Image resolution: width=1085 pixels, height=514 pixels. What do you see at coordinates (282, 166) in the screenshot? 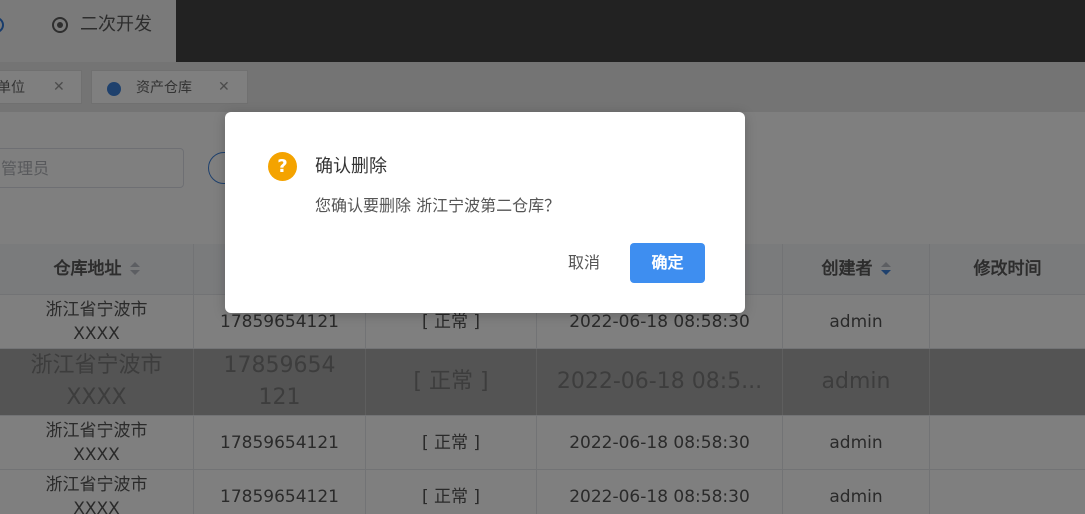
I see `question-icon: ?` at bounding box center [282, 166].